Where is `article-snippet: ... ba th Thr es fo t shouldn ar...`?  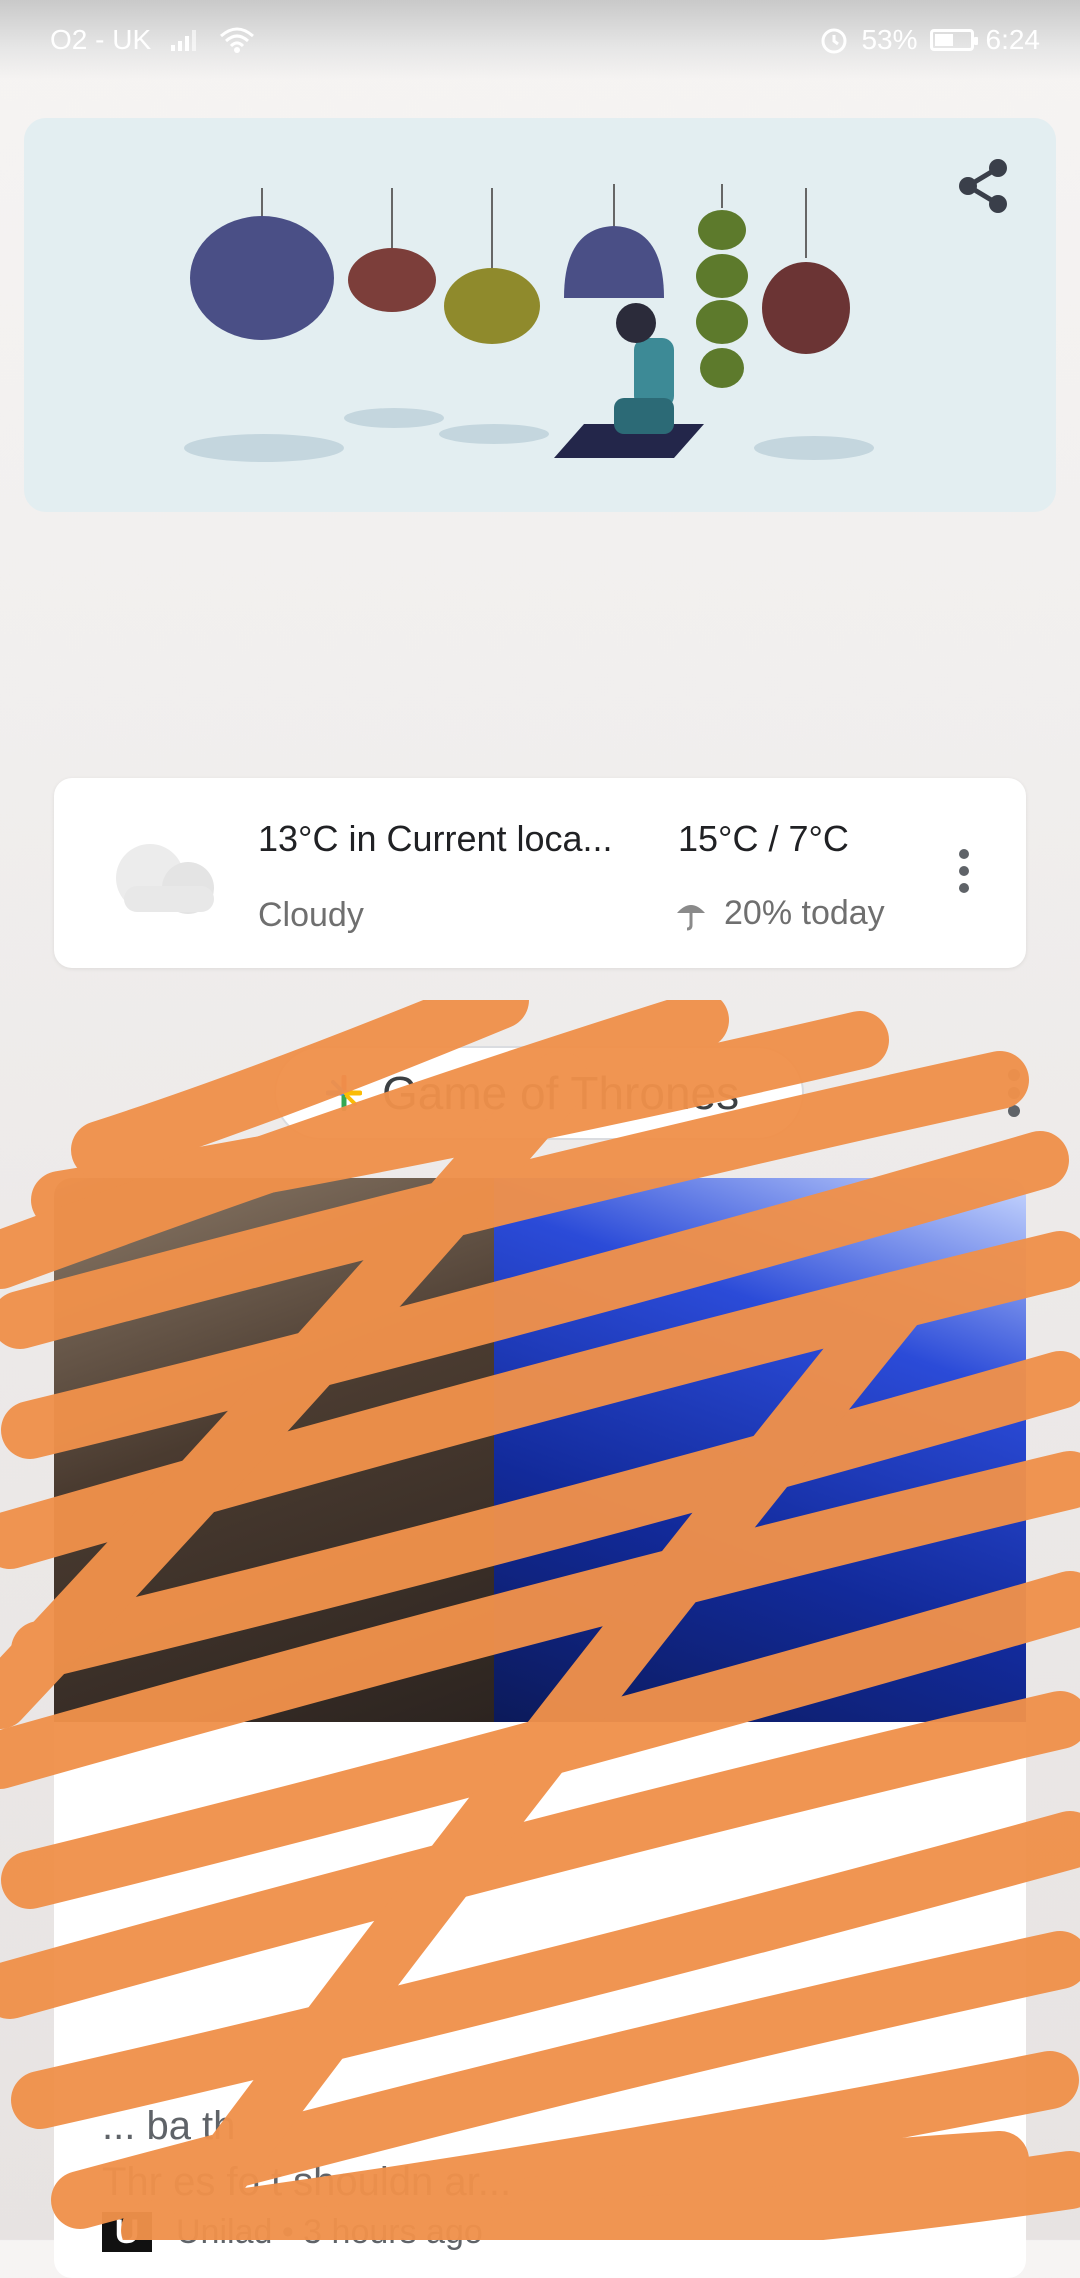
article-snippet: ... ba th Thr es fo t shouldn ar... is located at coordinates (542, 2154).